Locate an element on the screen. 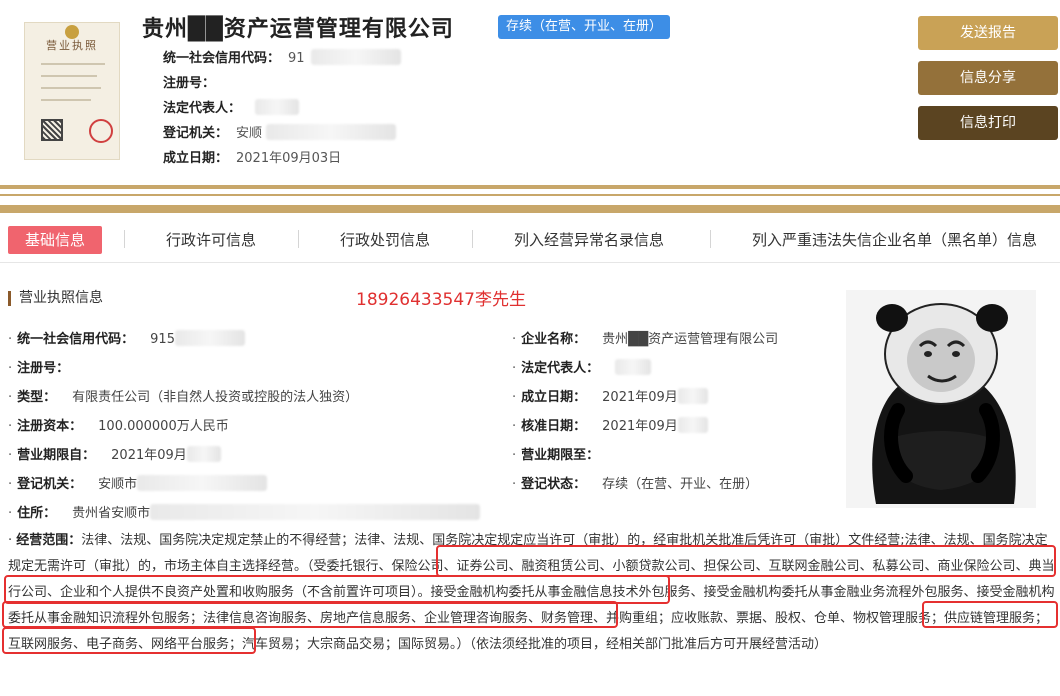 This screenshot has height=696, width=1060. field-label: 营业期限自： is located at coordinates (56, 455).